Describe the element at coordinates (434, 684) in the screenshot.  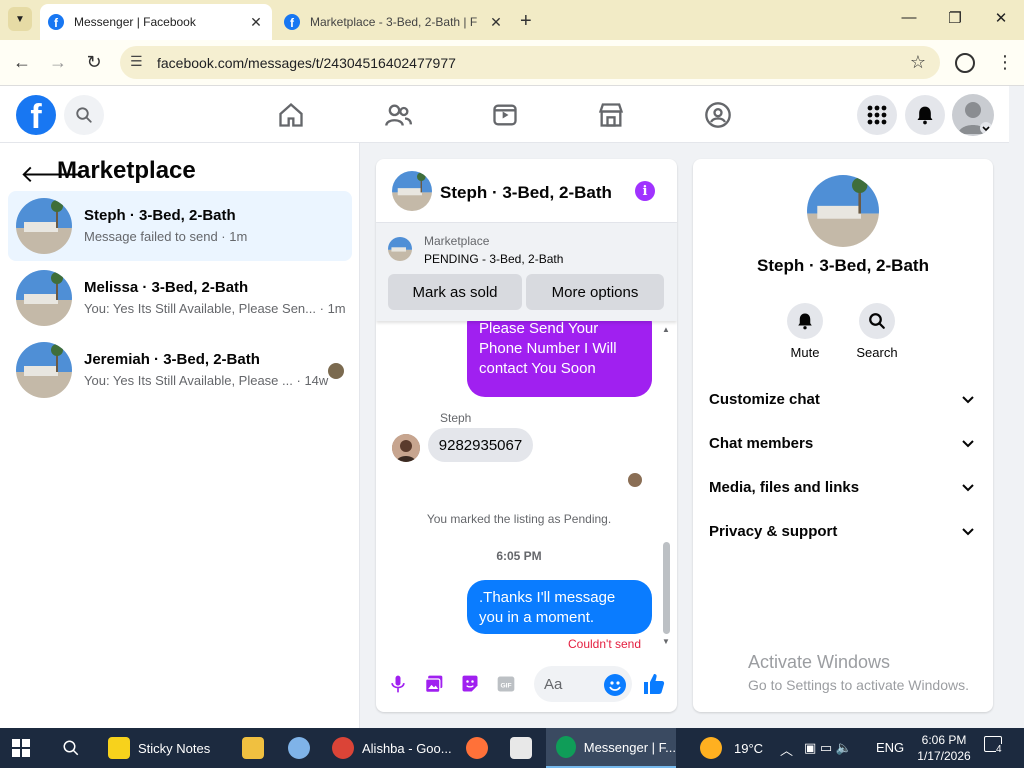
I see `photo-icon` at that location.